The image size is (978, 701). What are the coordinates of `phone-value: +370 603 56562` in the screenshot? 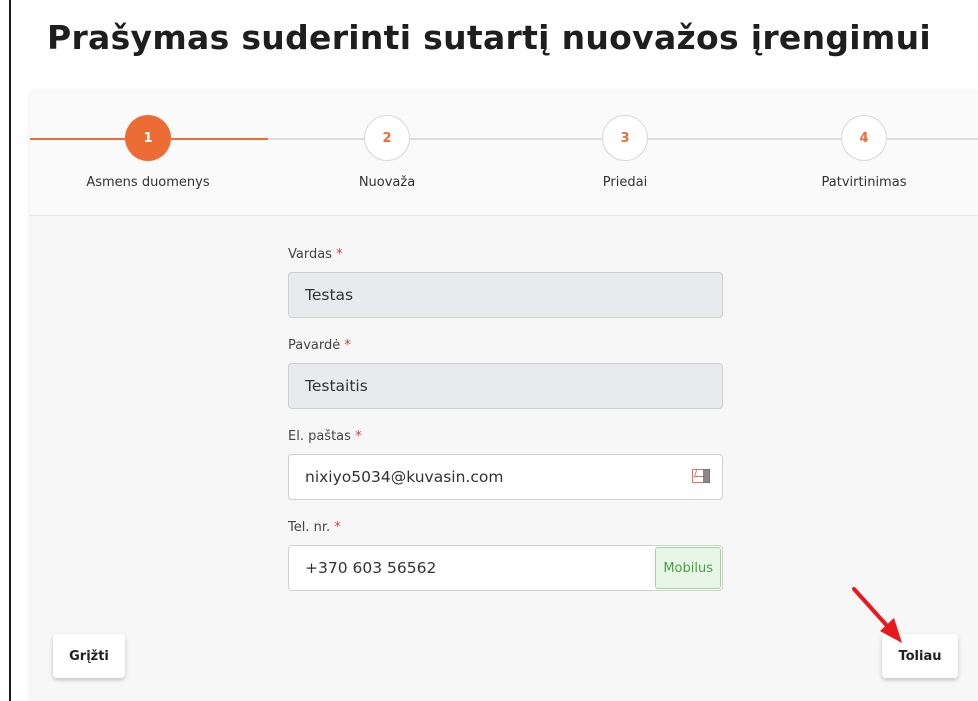 It's located at (371, 568).